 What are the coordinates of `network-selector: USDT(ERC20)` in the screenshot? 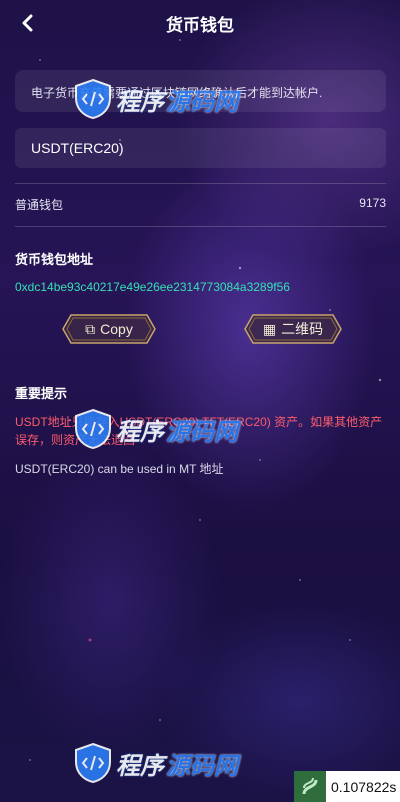 It's located at (200, 148).